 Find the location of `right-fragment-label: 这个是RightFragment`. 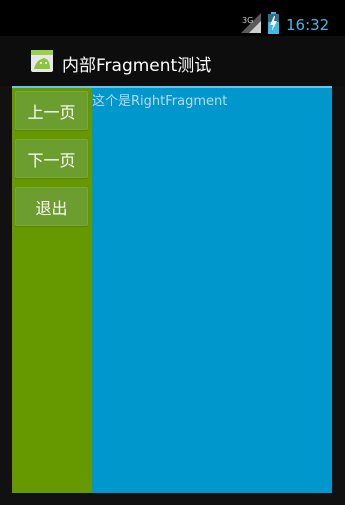

right-fragment-label: 这个是RightFragment is located at coordinates (160, 101).